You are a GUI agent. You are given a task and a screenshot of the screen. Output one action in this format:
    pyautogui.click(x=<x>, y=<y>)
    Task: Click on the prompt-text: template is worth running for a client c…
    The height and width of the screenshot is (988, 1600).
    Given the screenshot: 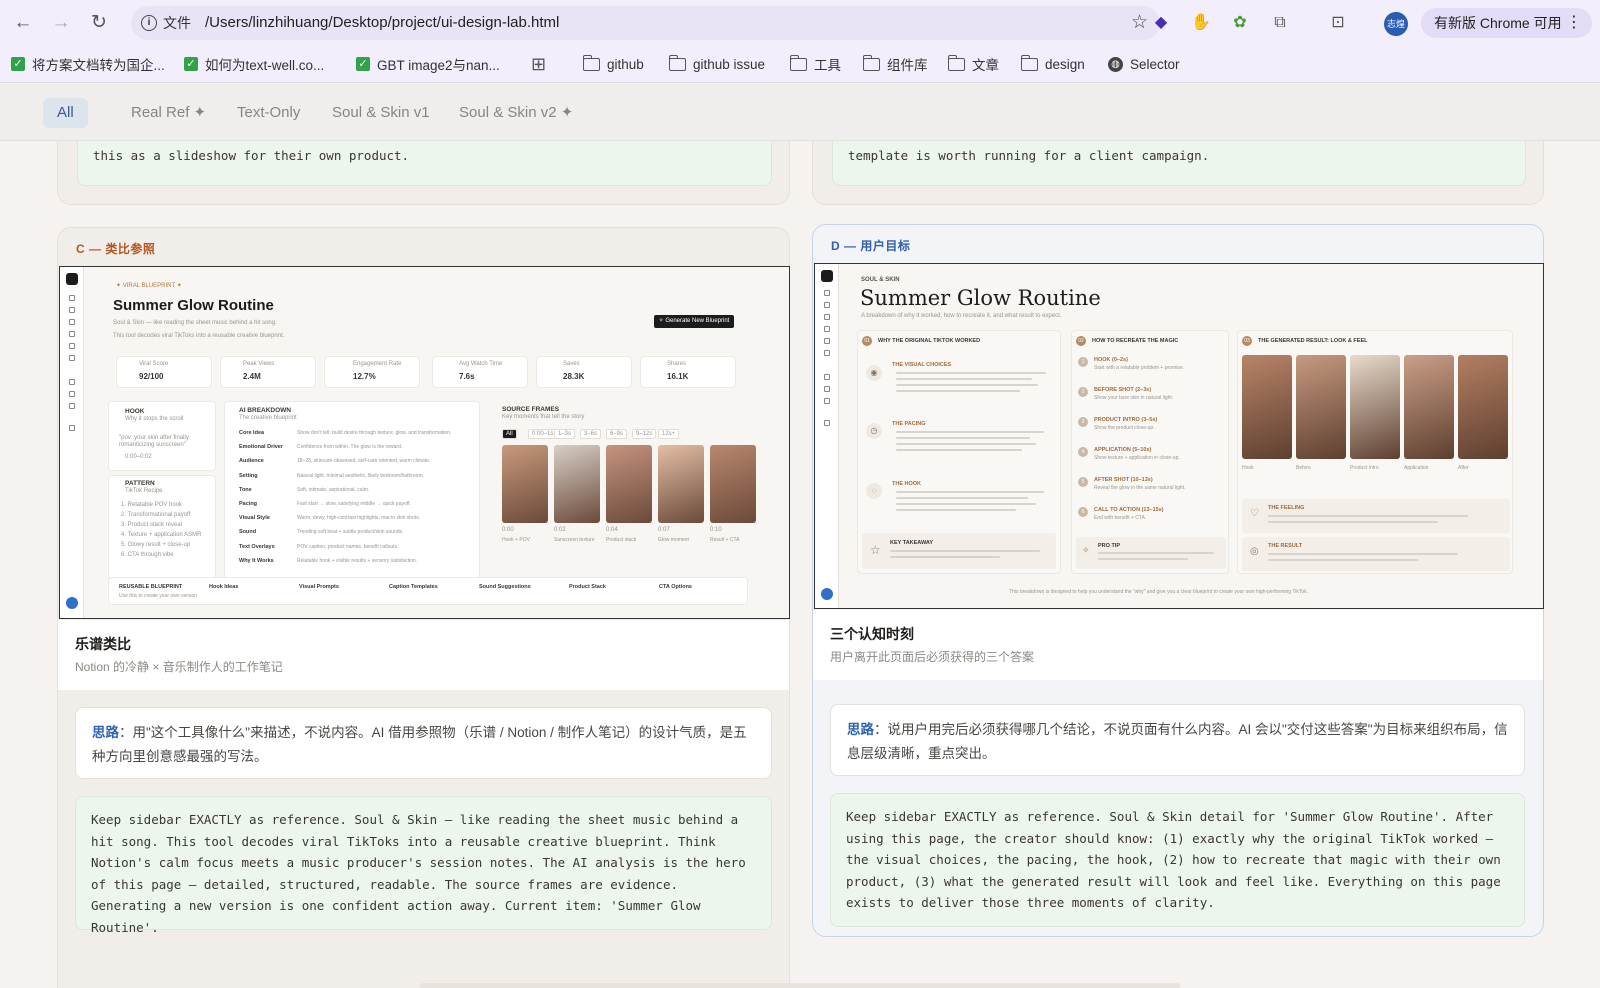 What is the action you would take?
    pyautogui.click(x=1029, y=155)
    